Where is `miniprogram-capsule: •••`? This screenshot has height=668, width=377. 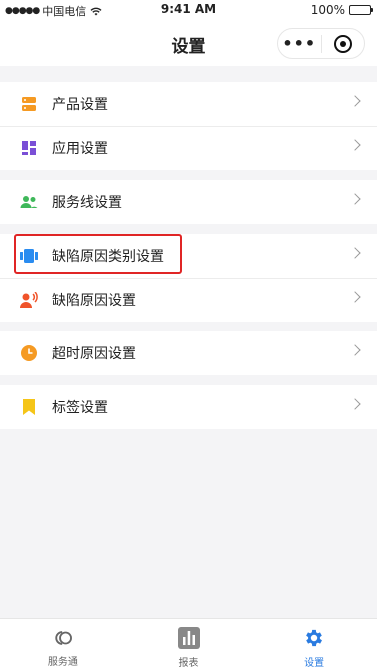
miniprogram-capsule: ••• is located at coordinates (321, 43).